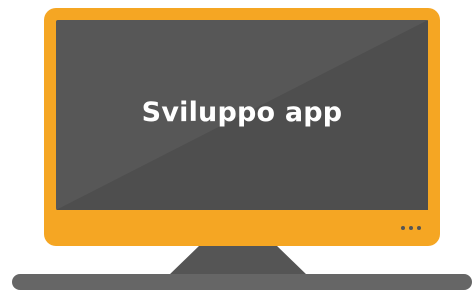 The height and width of the screenshot is (293, 476). Describe the element at coordinates (238, 260) in the screenshot. I see `monitor-stand` at that location.